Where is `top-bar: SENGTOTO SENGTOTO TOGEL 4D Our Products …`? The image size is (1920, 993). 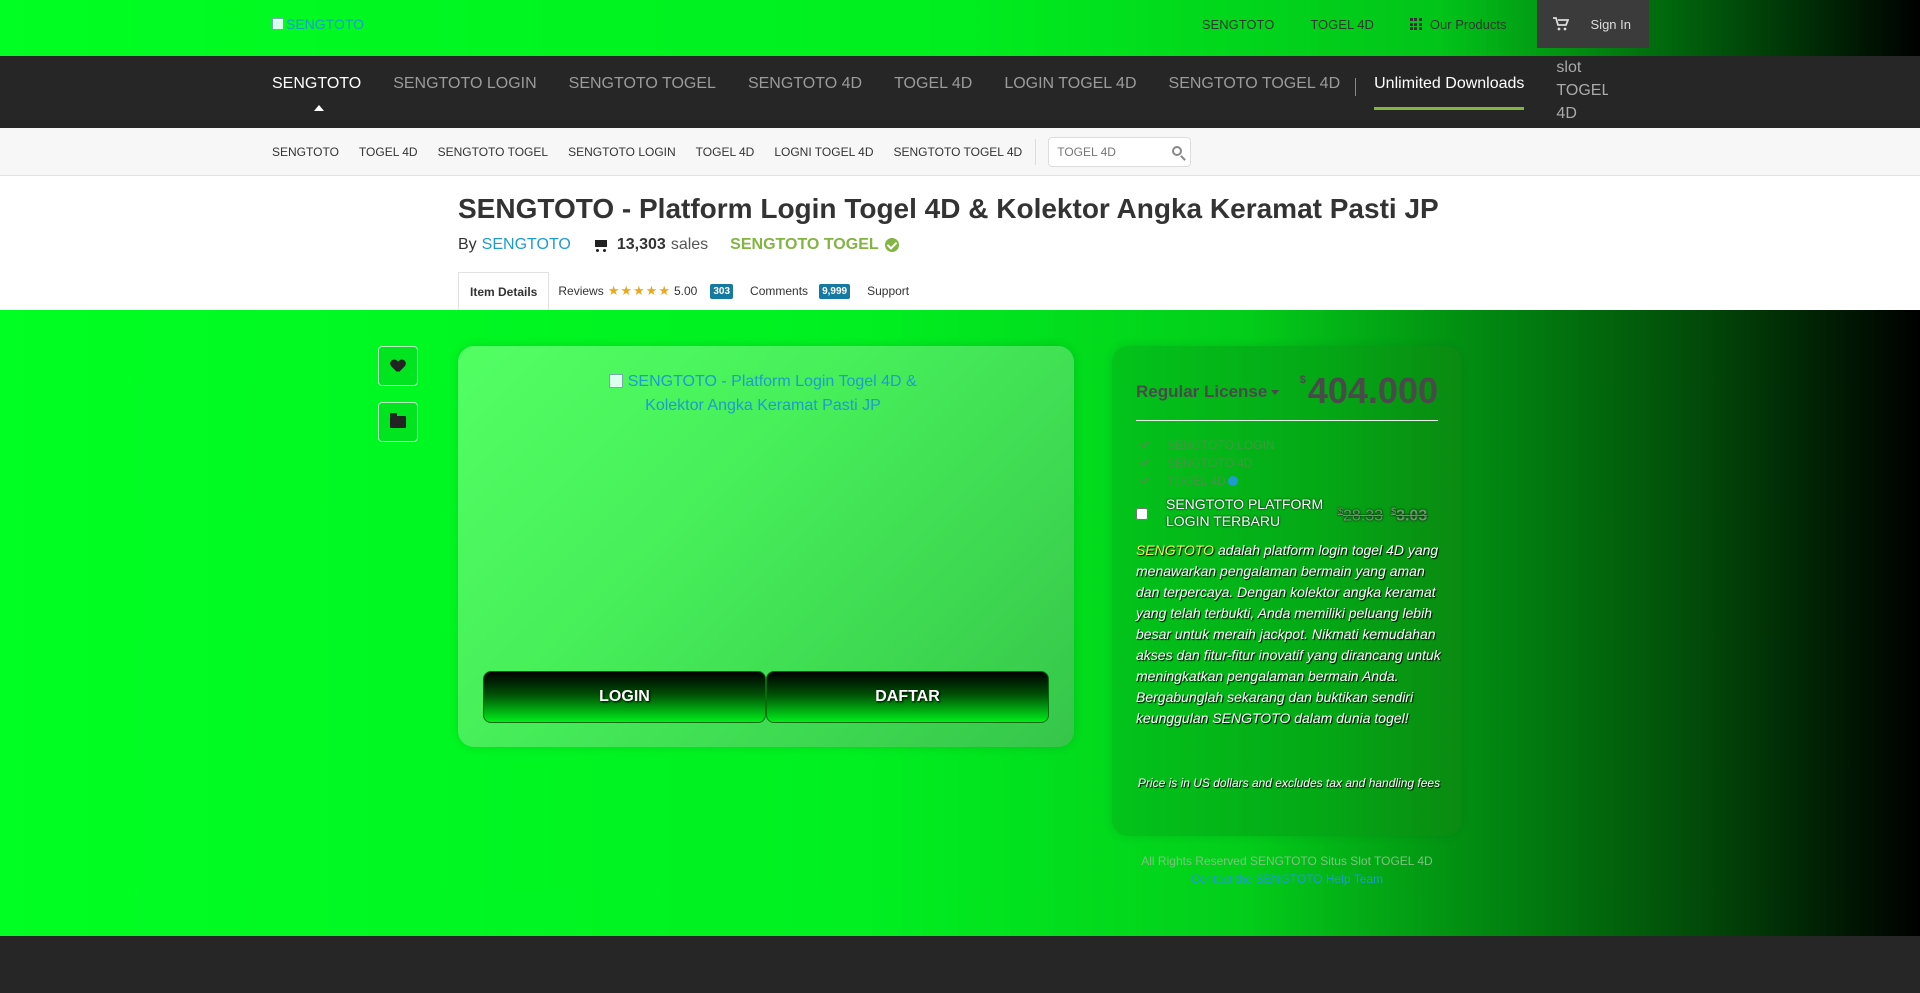
top-bar: SENGTOTO SENGTOTO TOGEL 4D Our Products … is located at coordinates (960, 28).